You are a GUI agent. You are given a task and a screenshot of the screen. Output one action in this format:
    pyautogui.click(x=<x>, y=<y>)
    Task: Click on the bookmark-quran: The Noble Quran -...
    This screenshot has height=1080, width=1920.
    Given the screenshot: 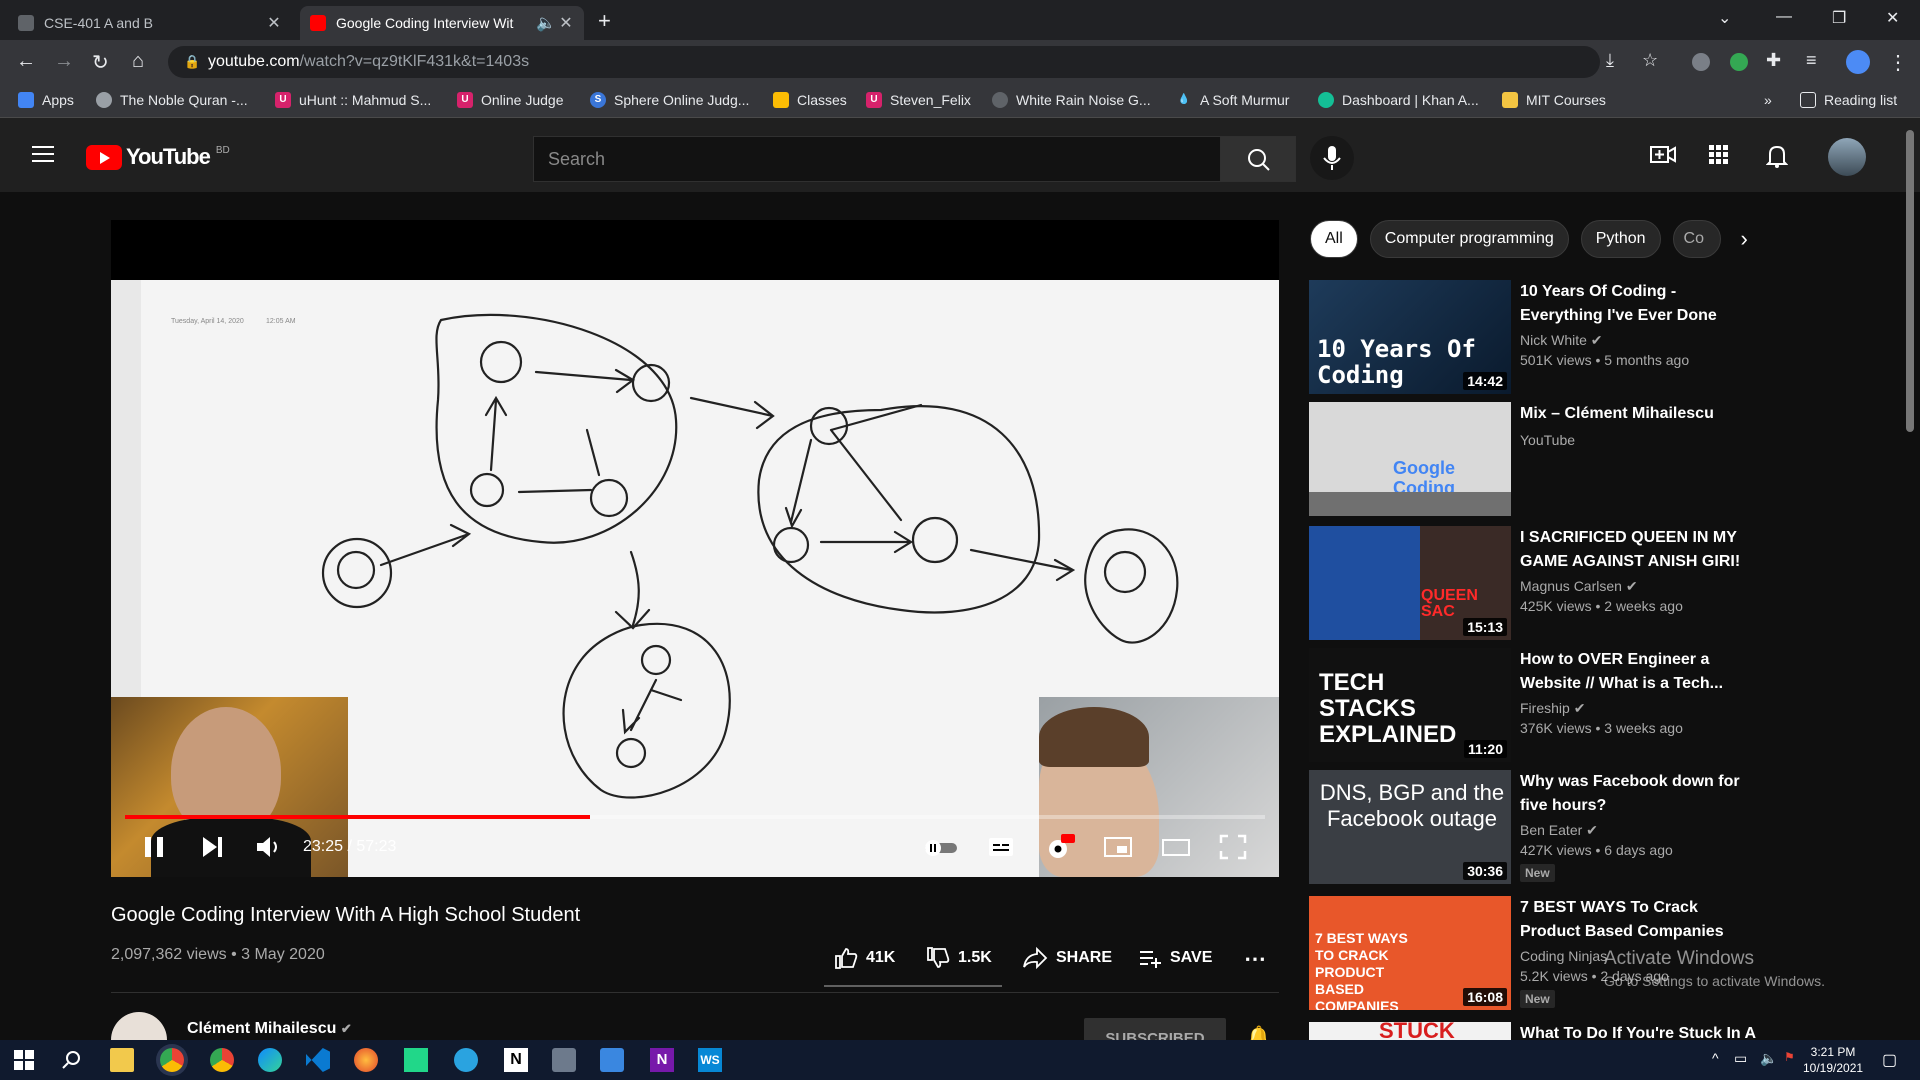 What is the action you would take?
    pyautogui.click(x=172, y=100)
    